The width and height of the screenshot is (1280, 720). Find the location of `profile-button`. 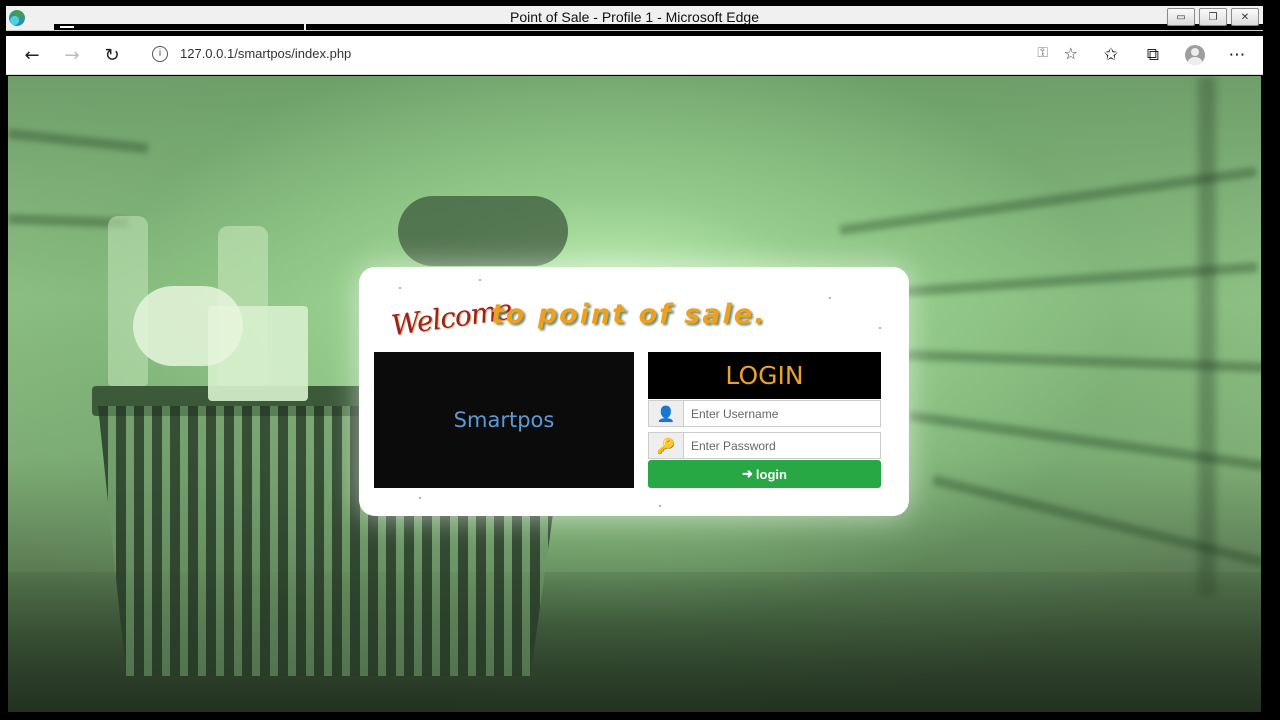

profile-button is located at coordinates (1195, 55).